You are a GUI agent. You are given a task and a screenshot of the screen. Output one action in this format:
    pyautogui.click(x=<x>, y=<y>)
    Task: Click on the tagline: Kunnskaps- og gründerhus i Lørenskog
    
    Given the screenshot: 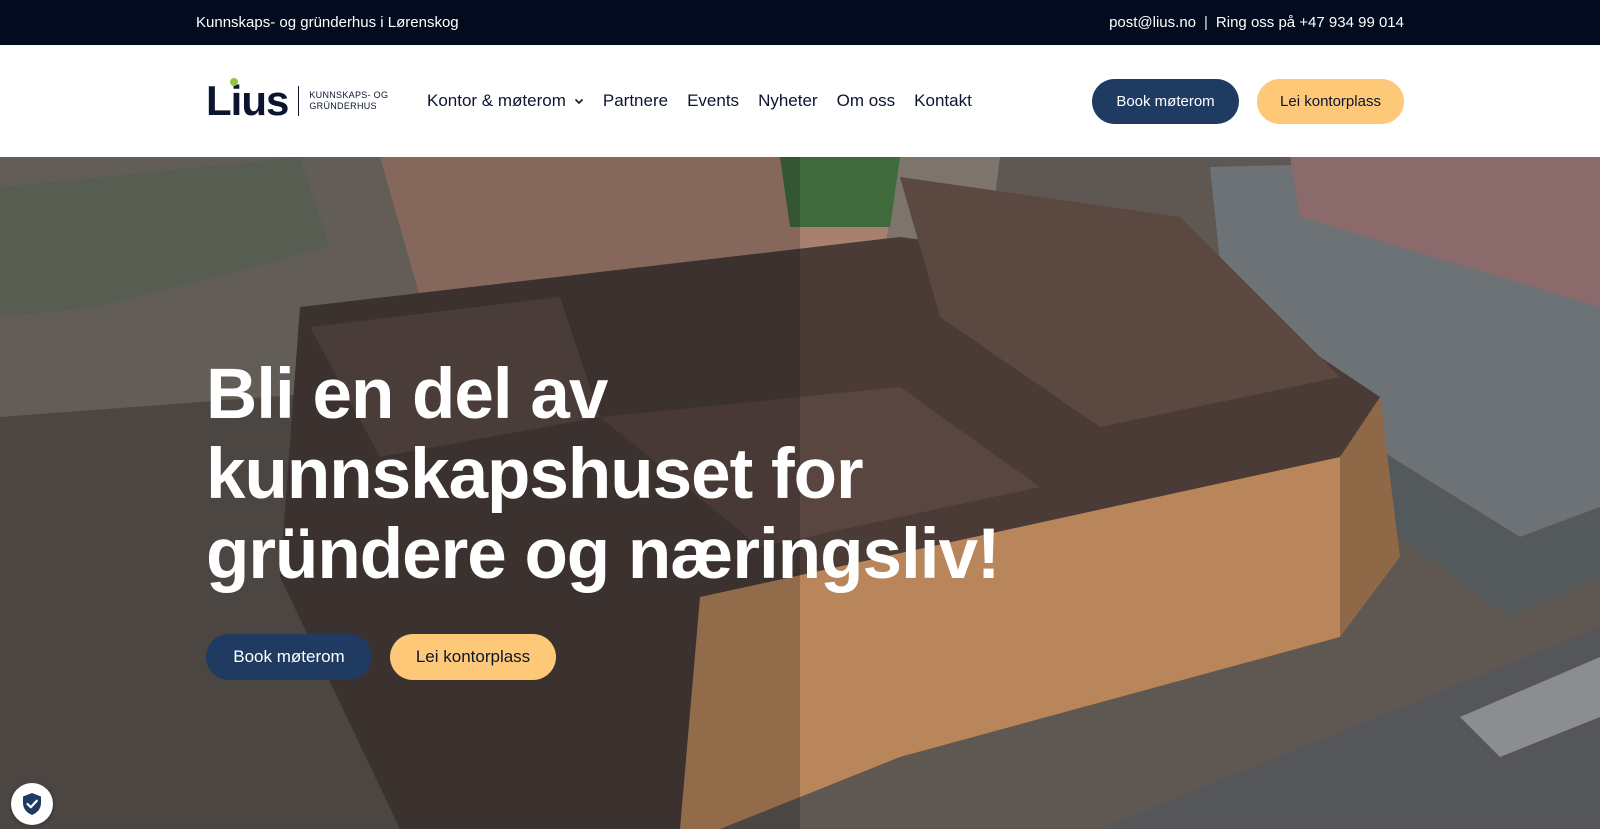 What is the action you would take?
    pyautogui.click(x=327, y=22)
    